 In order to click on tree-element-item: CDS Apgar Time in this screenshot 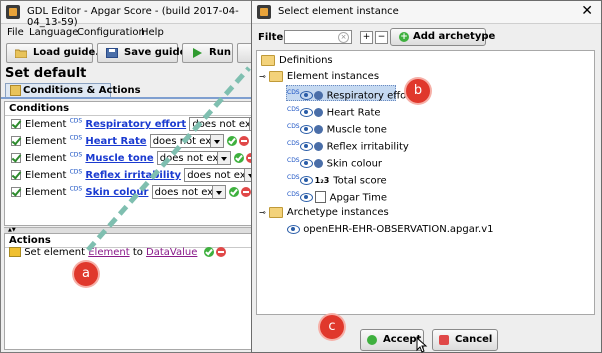, I will do `click(337, 195)`.